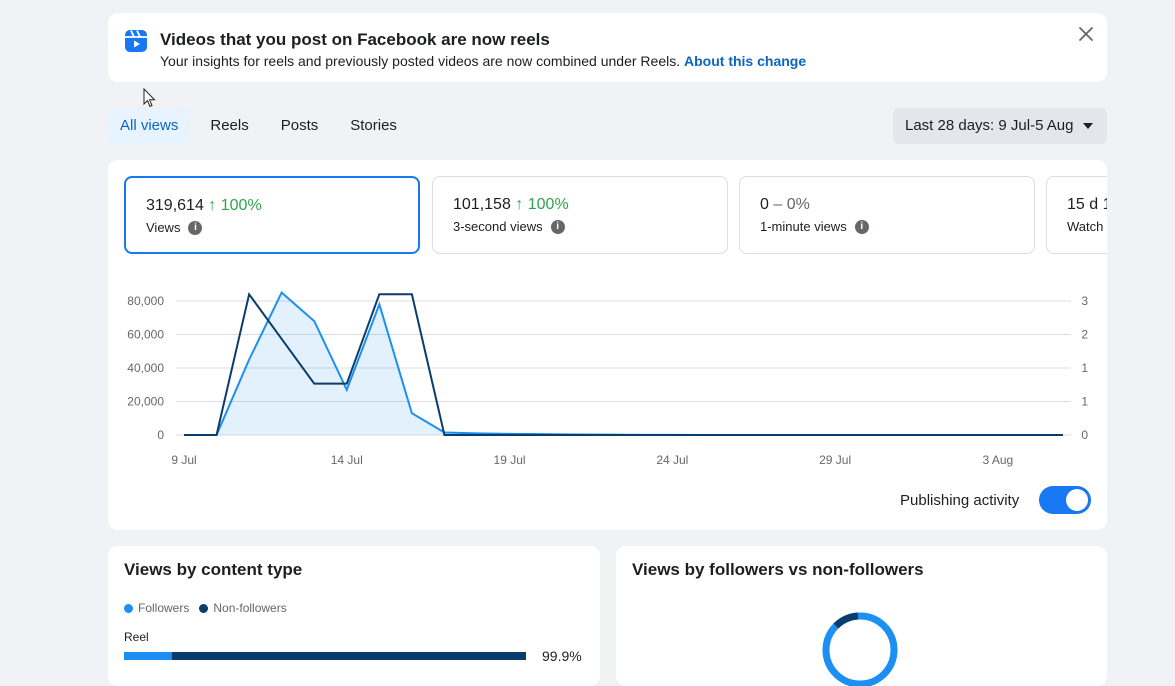 The height and width of the screenshot is (686, 1175). Describe the element at coordinates (128, 608) in the screenshot. I see `followers-dot-icon` at that location.